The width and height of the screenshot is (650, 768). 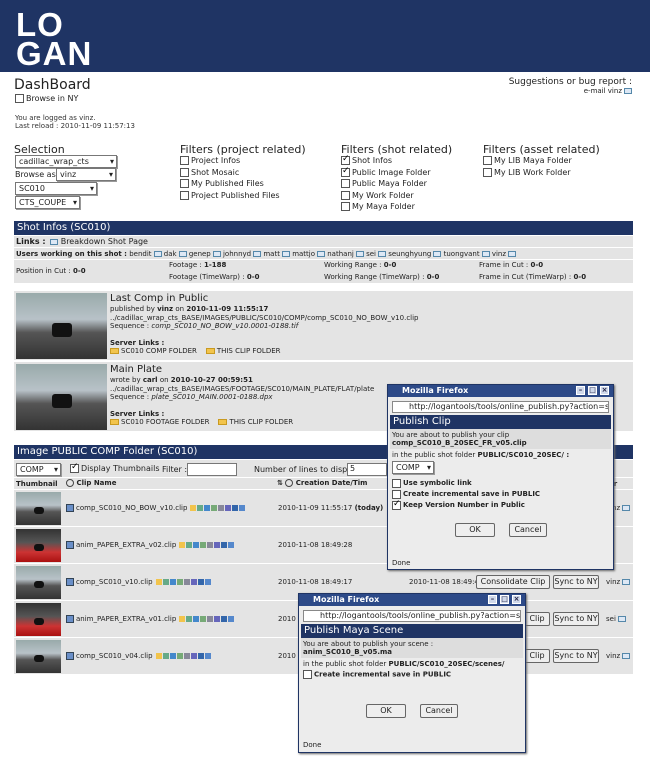 What do you see at coordinates (271, 254) in the screenshot?
I see `user-link: matt` at bounding box center [271, 254].